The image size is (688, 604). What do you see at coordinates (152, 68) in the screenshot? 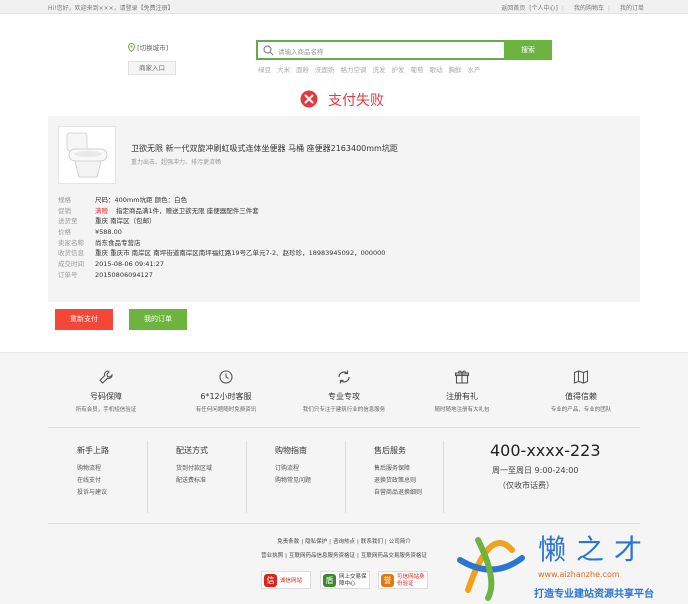
I see `merchant-entry-button: 商家入口` at bounding box center [152, 68].